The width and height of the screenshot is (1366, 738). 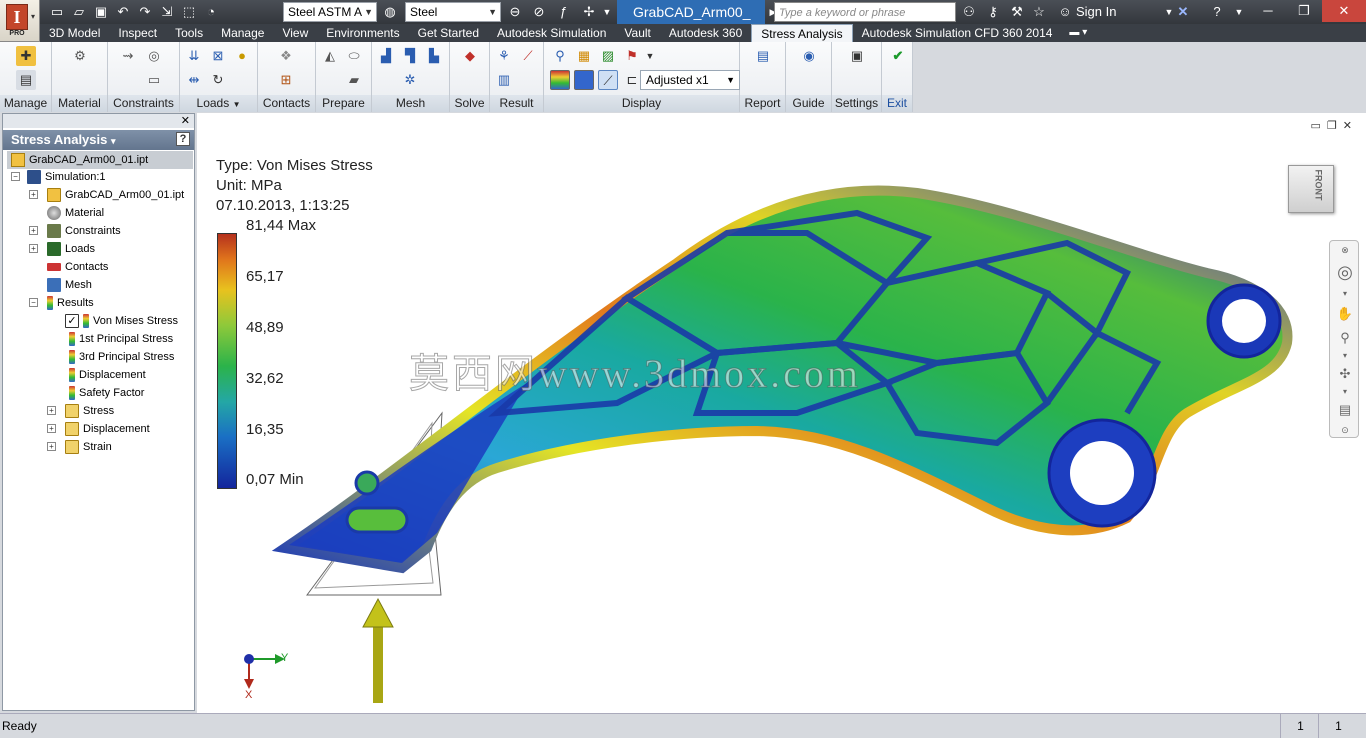 I want to click on moment-icon: ⇹, so click(x=194, y=80).